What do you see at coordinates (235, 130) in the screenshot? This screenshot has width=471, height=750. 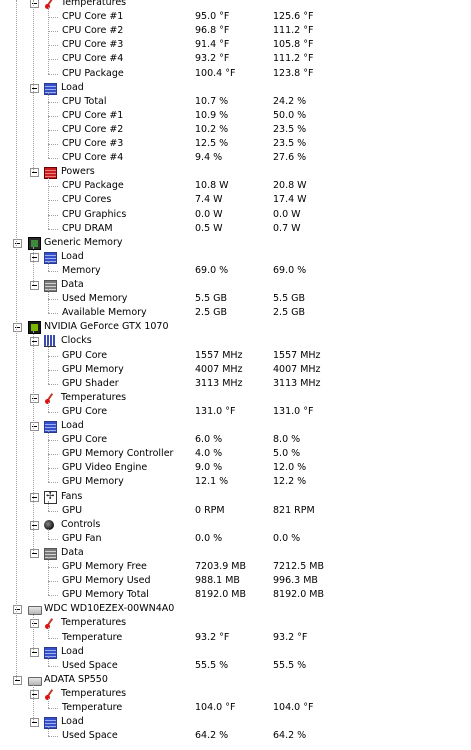 I see `sensor-row: CPU Core #2 10.2 % 23.5 %` at bounding box center [235, 130].